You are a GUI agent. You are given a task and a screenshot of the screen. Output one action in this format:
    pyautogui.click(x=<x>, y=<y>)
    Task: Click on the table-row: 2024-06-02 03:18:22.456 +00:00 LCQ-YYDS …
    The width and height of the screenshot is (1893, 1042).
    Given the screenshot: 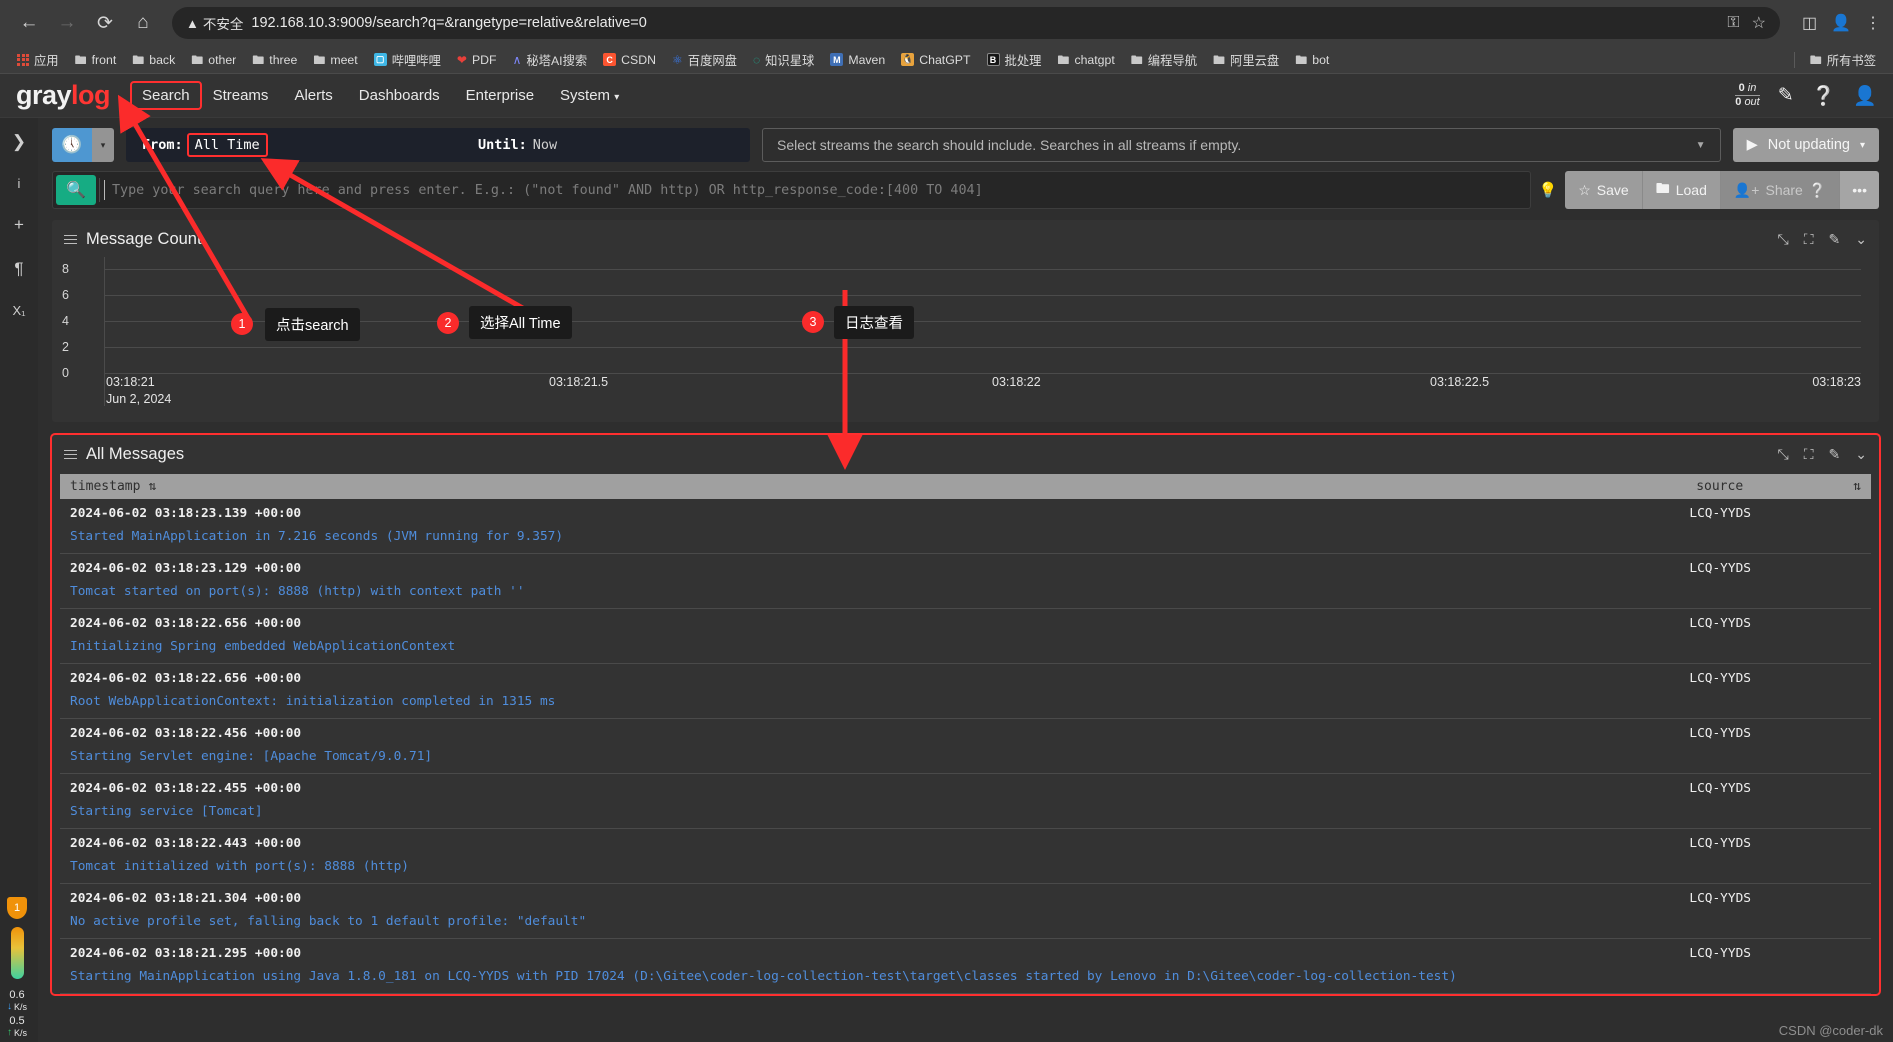 What is the action you would take?
    pyautogui.click(x=965, y=746)
    